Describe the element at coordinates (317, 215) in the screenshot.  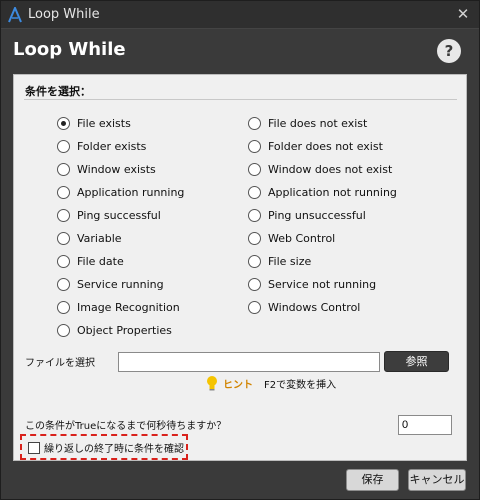
I see `condition-label: Ping unsuccessful` at that location.